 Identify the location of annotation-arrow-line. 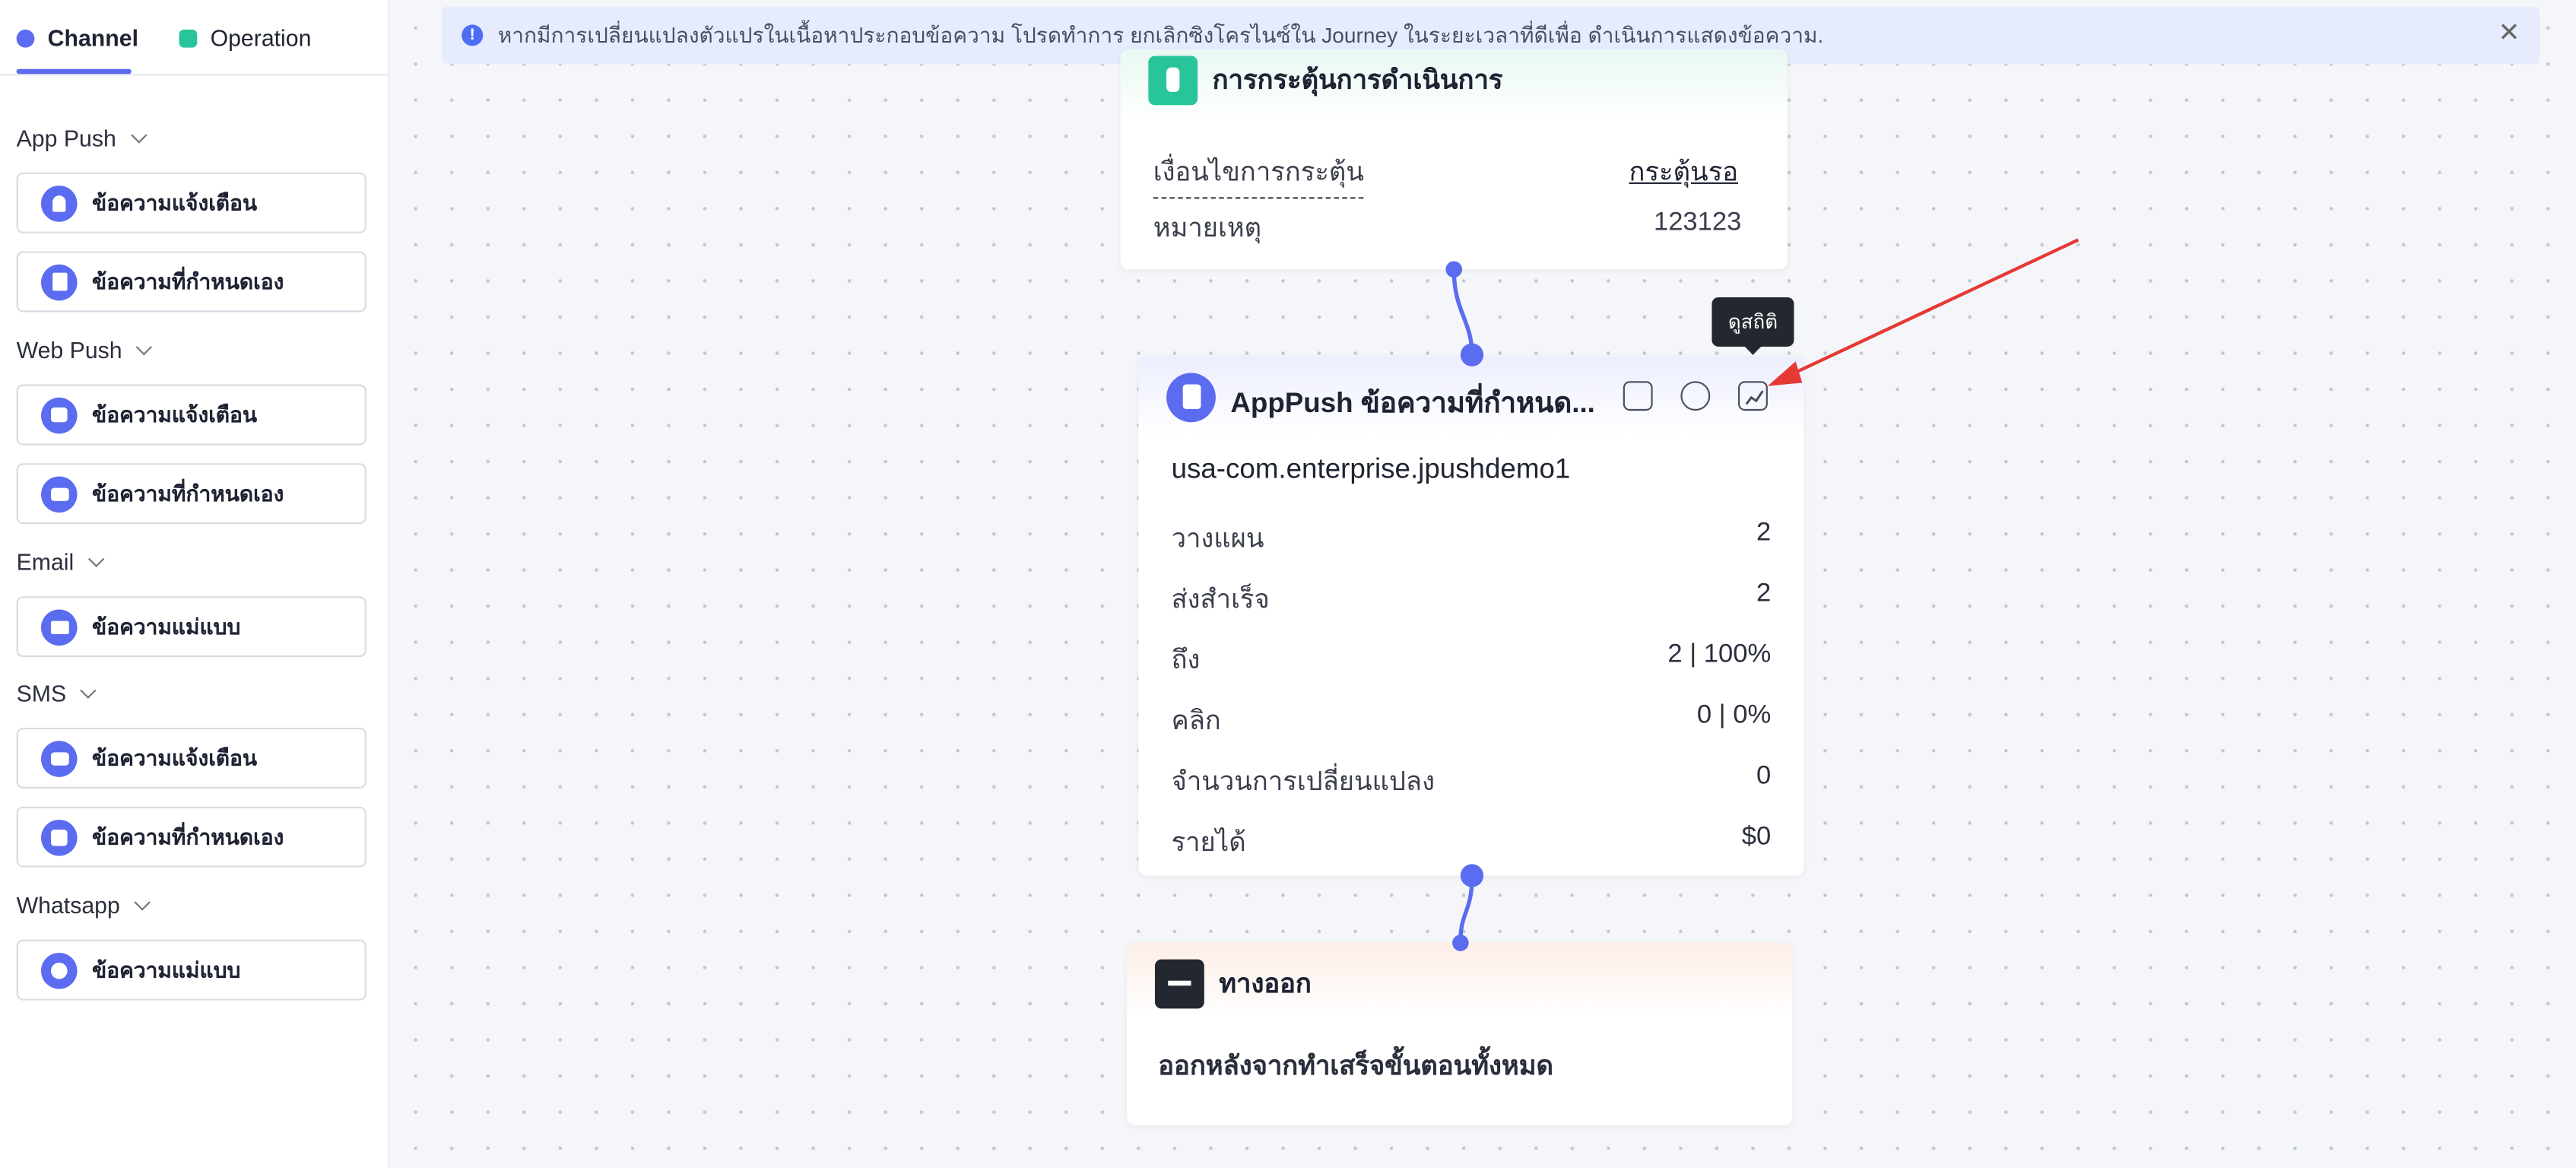
(1933, 308).